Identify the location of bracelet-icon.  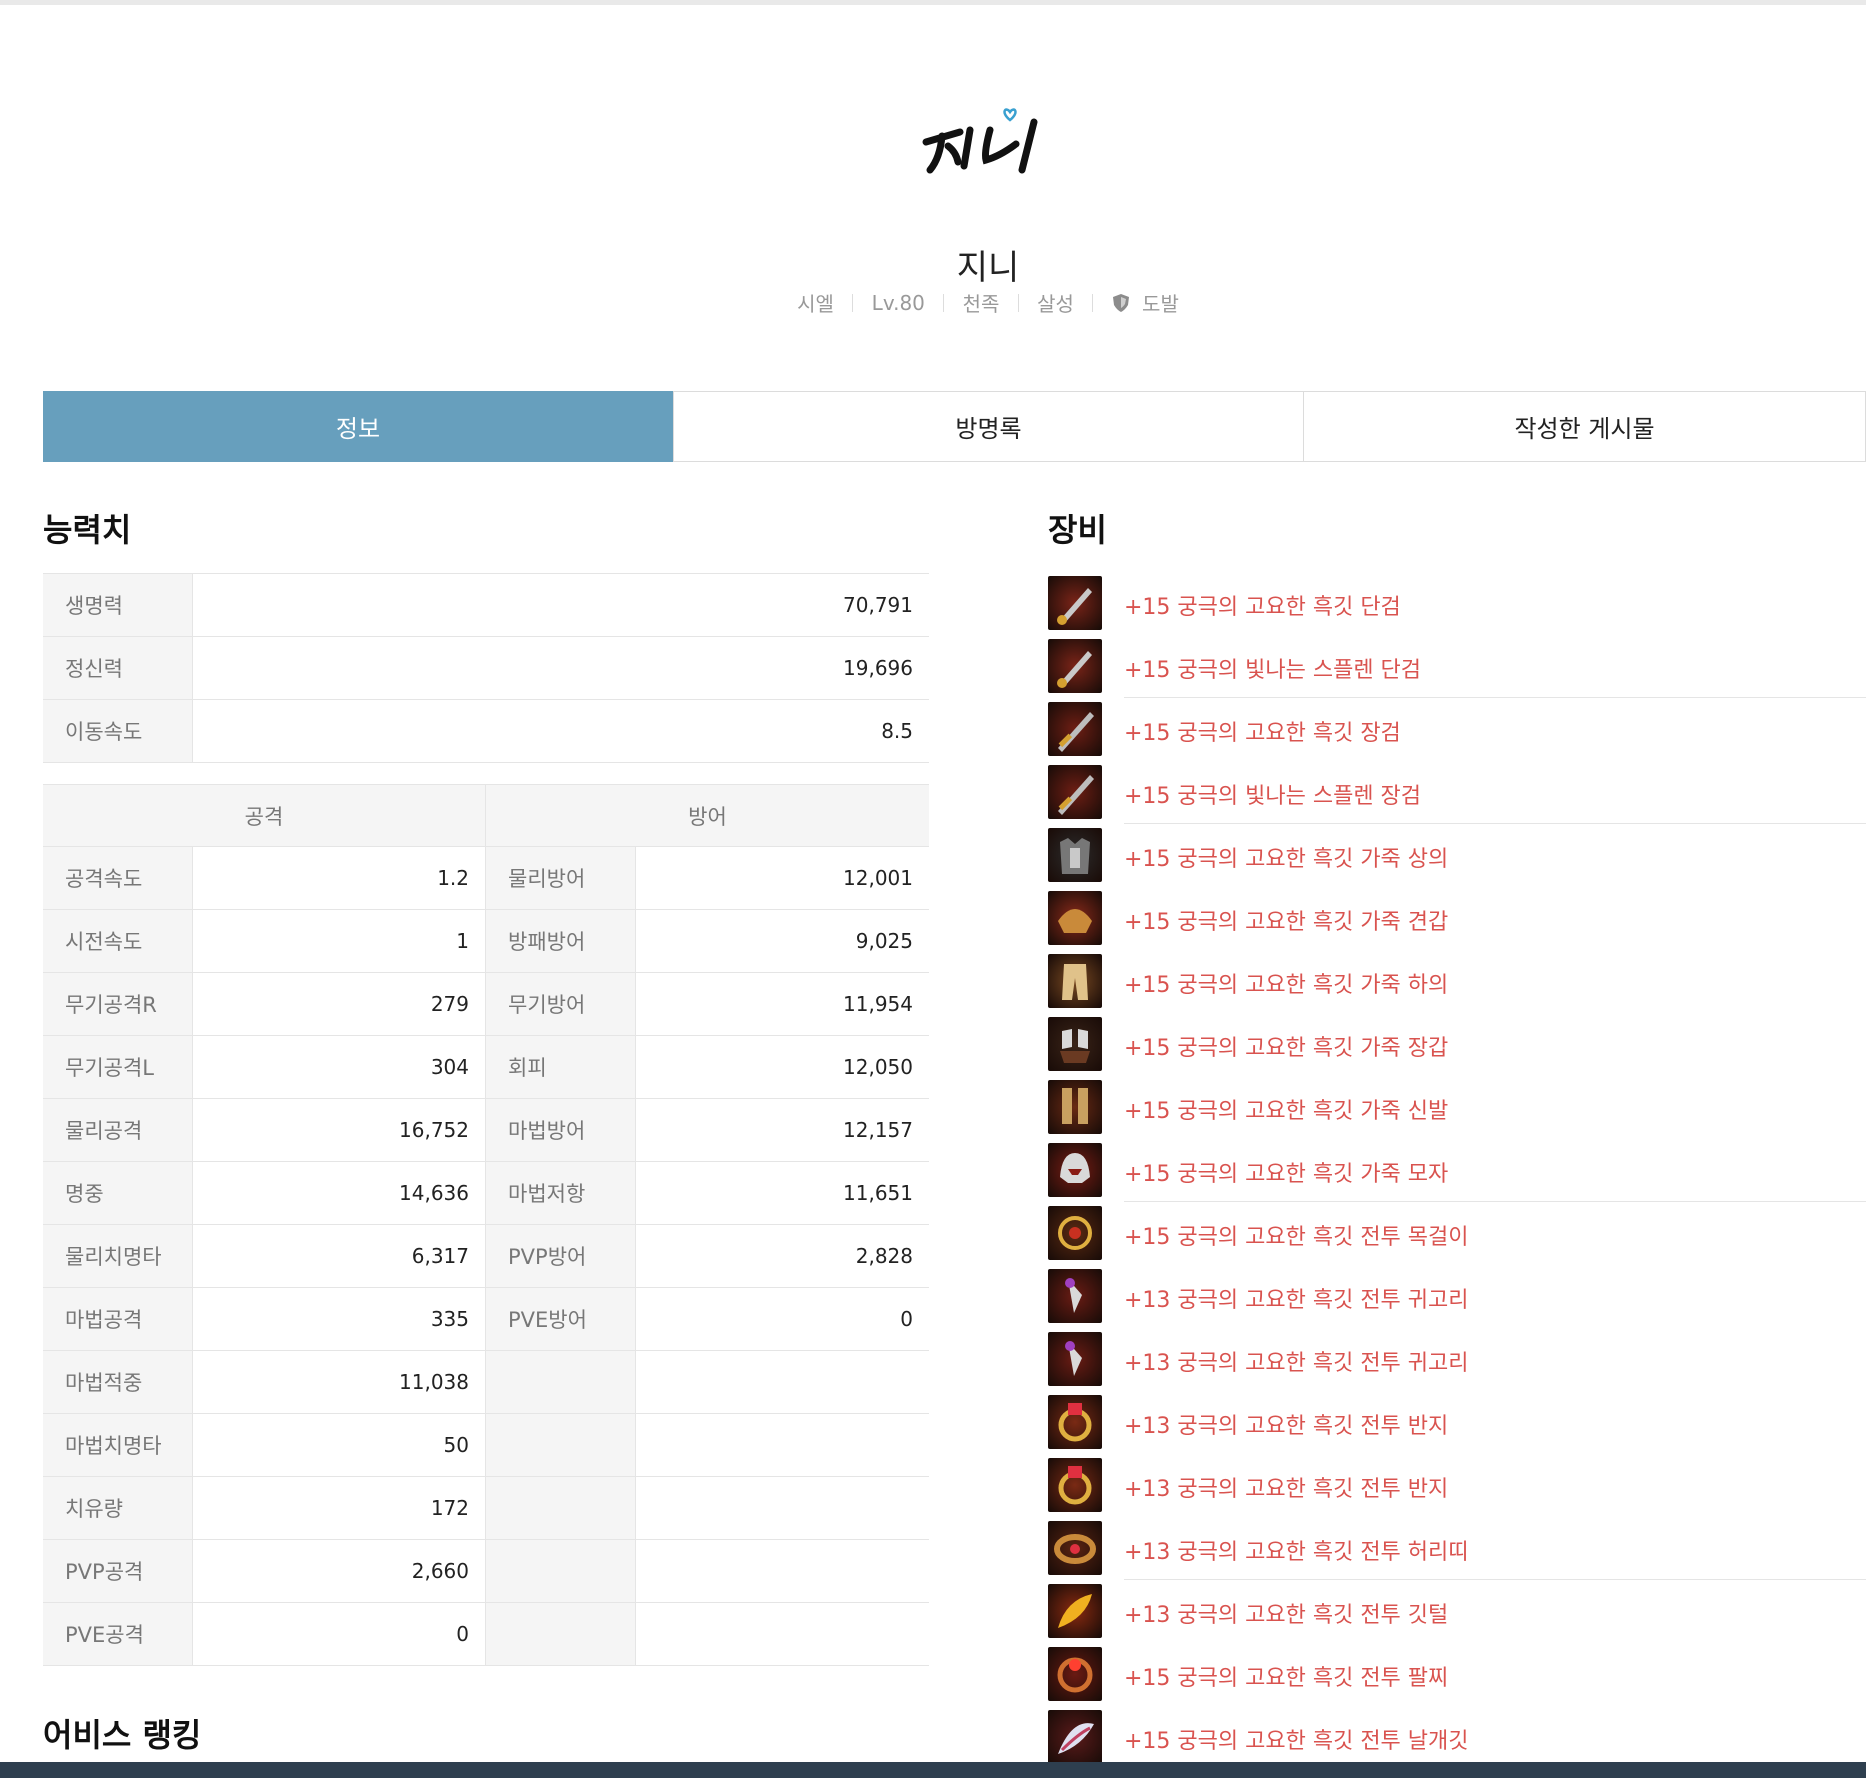
(1075, 1674).